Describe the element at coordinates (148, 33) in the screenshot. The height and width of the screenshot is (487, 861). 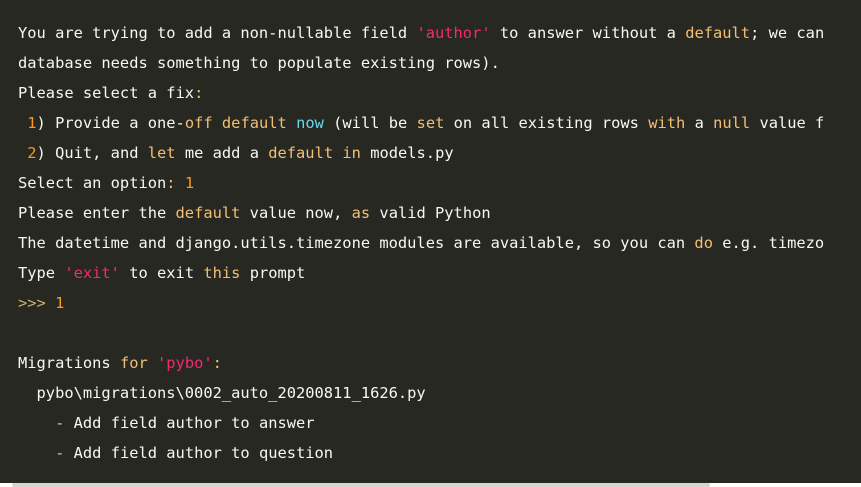
I see `terminal-text: You are trying to add a non-` at that location.